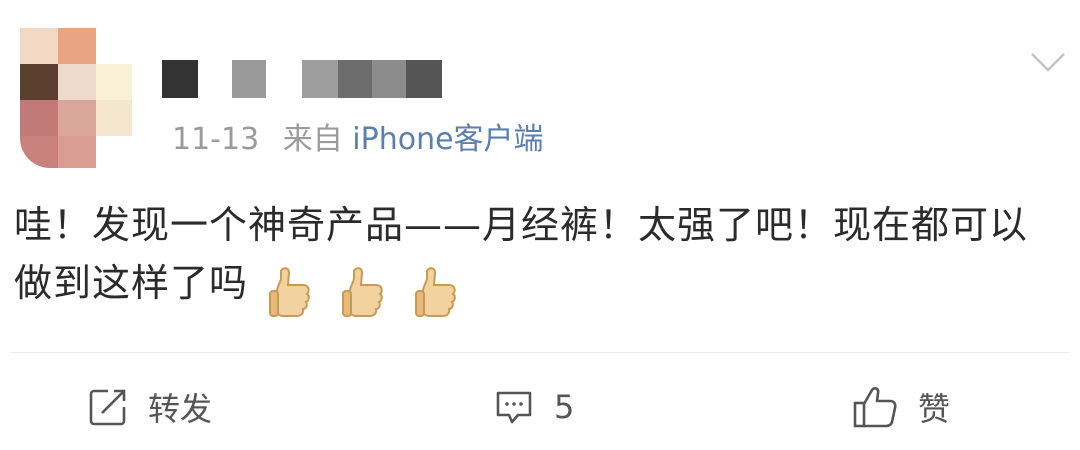 The width and height of the screenshot is (1080, 450). Describe the element at coordinates (901, 407) in the screenshot. I see `like-button: 赞` at that location.